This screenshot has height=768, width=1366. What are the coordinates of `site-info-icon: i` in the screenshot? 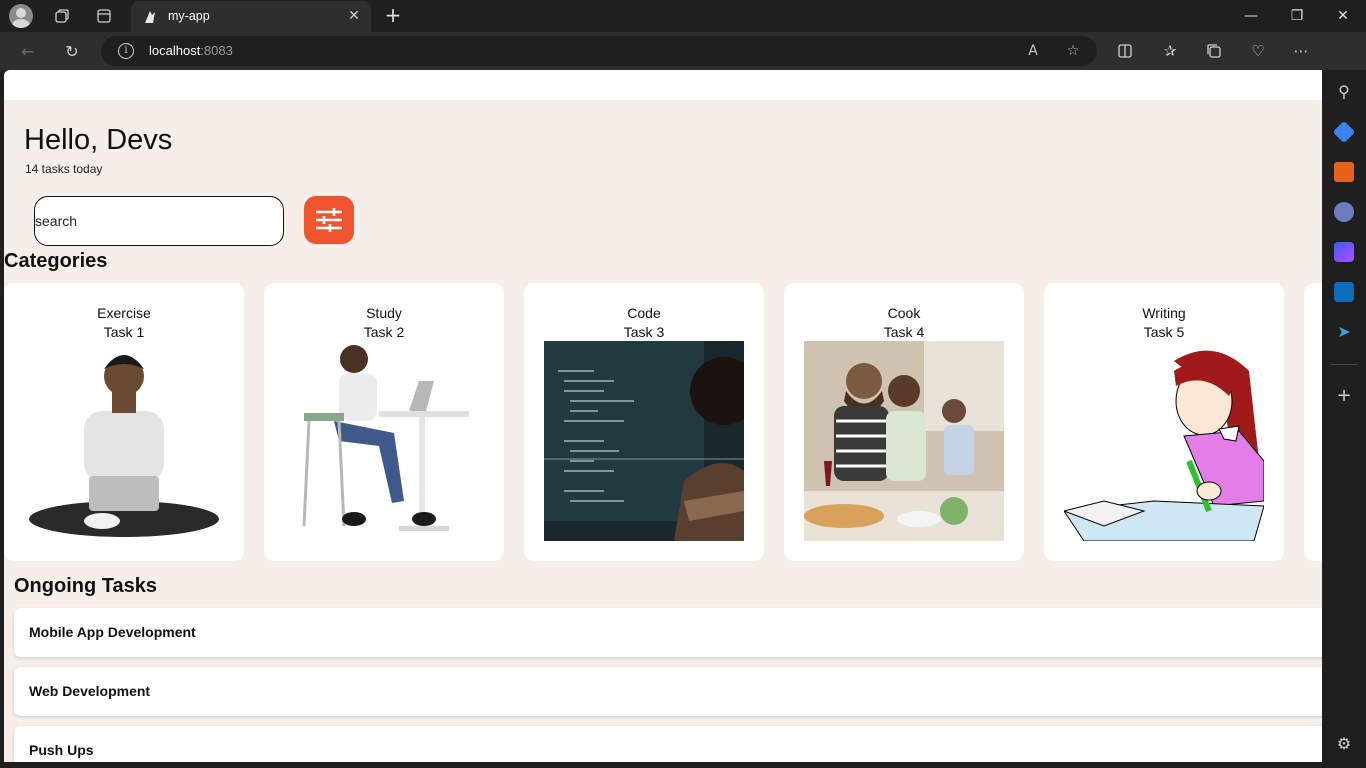 It's located at (126, 51).